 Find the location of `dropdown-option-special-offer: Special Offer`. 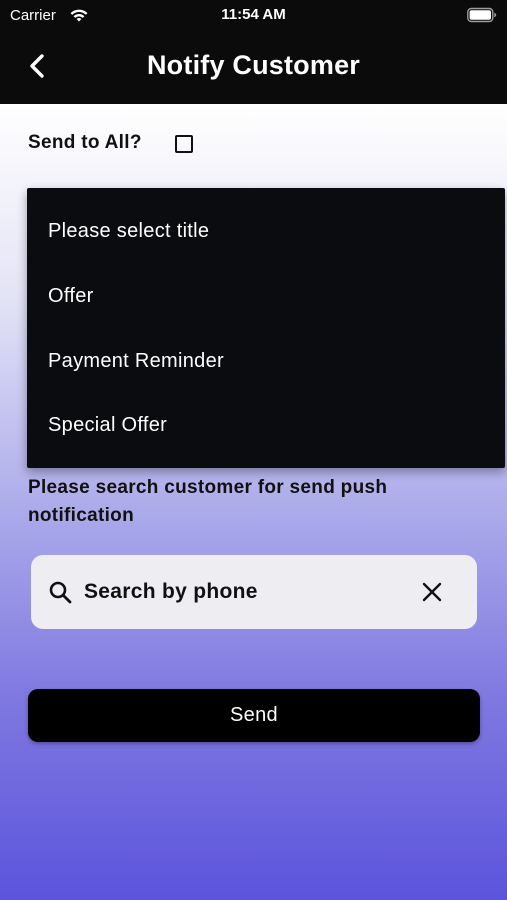

dropdown-option-special-offer: Special Offer is located at coordinates (266, 425).